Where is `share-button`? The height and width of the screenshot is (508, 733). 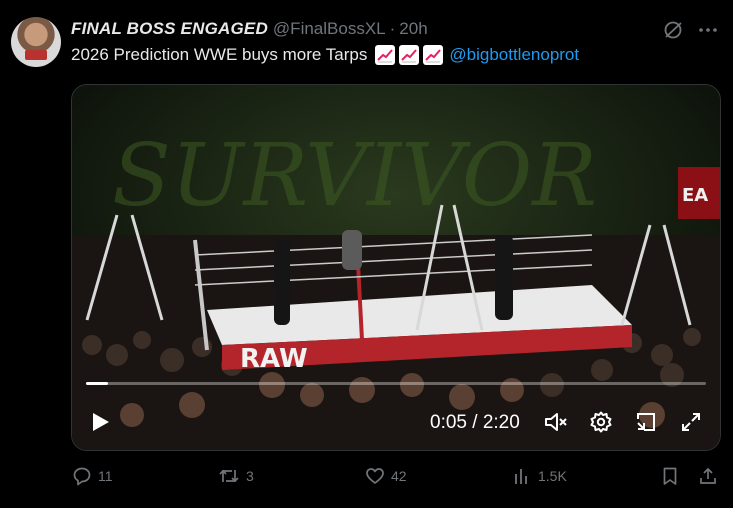
share-button is located at coordinates (708, 476).